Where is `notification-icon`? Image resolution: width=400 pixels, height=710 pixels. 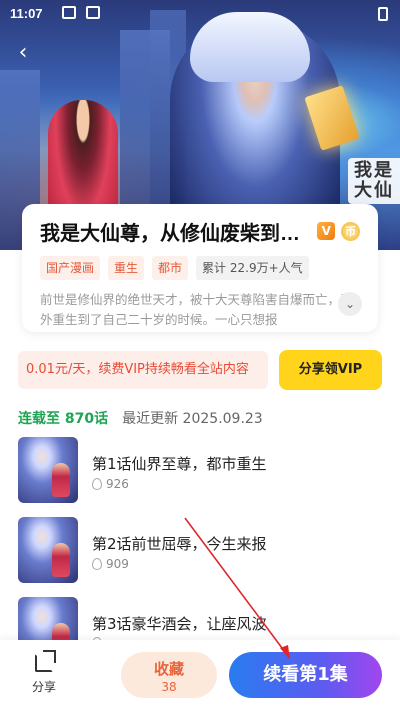 notification-icon is located at coordinates (69, 12).